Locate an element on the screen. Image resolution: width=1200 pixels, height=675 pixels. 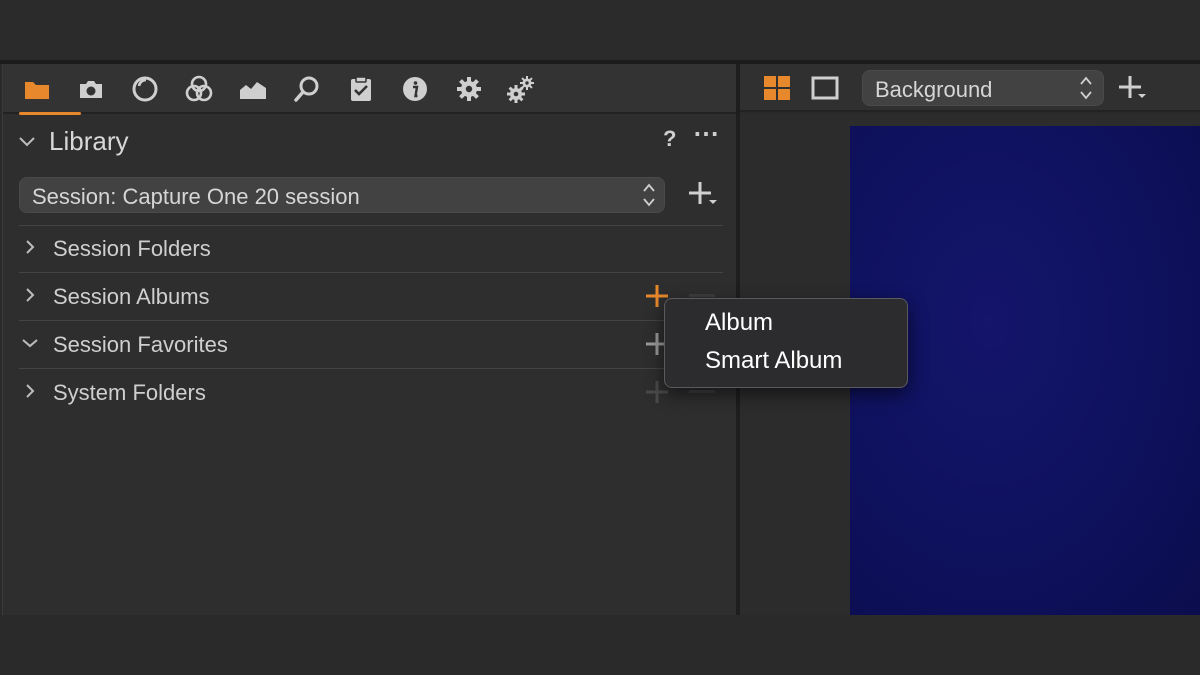
exposure-icon is located at coordinates (253, 90).